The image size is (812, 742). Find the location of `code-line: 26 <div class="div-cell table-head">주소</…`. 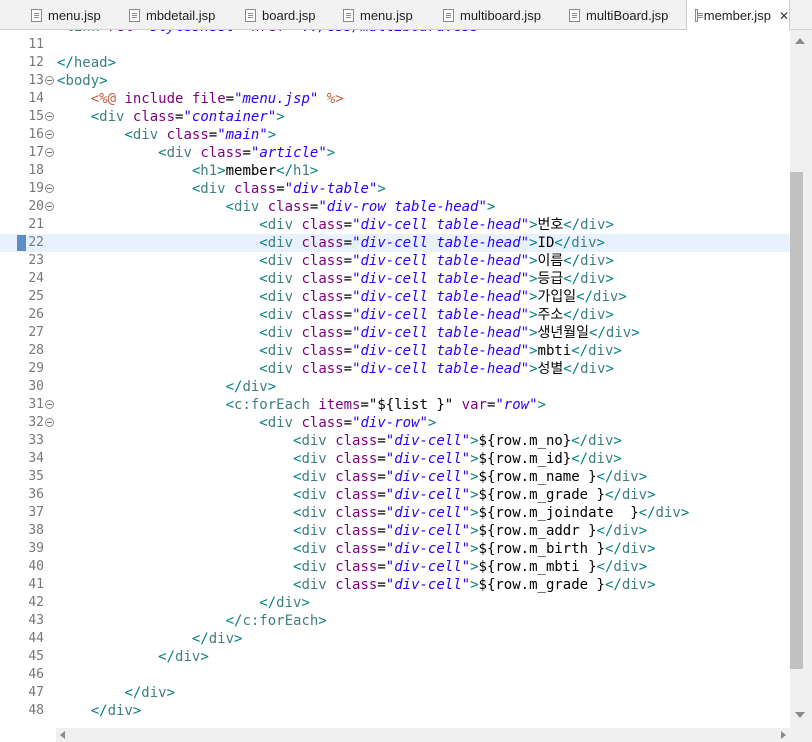

code-line: 26 <div class="div-cell table-head">주소</… is located at coordinates (395, 315).